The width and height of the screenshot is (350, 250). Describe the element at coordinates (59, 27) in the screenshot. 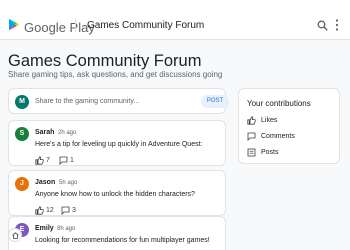

I see `brand-name: Google Play` at that location.